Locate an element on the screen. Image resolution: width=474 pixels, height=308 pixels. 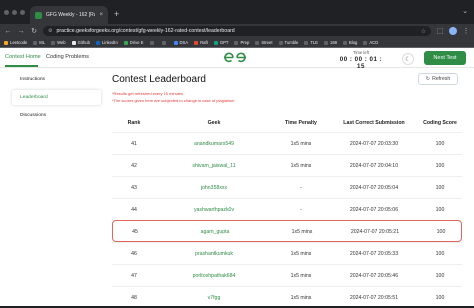
bookmark-item: Prep is located at coordinates (241, 42).